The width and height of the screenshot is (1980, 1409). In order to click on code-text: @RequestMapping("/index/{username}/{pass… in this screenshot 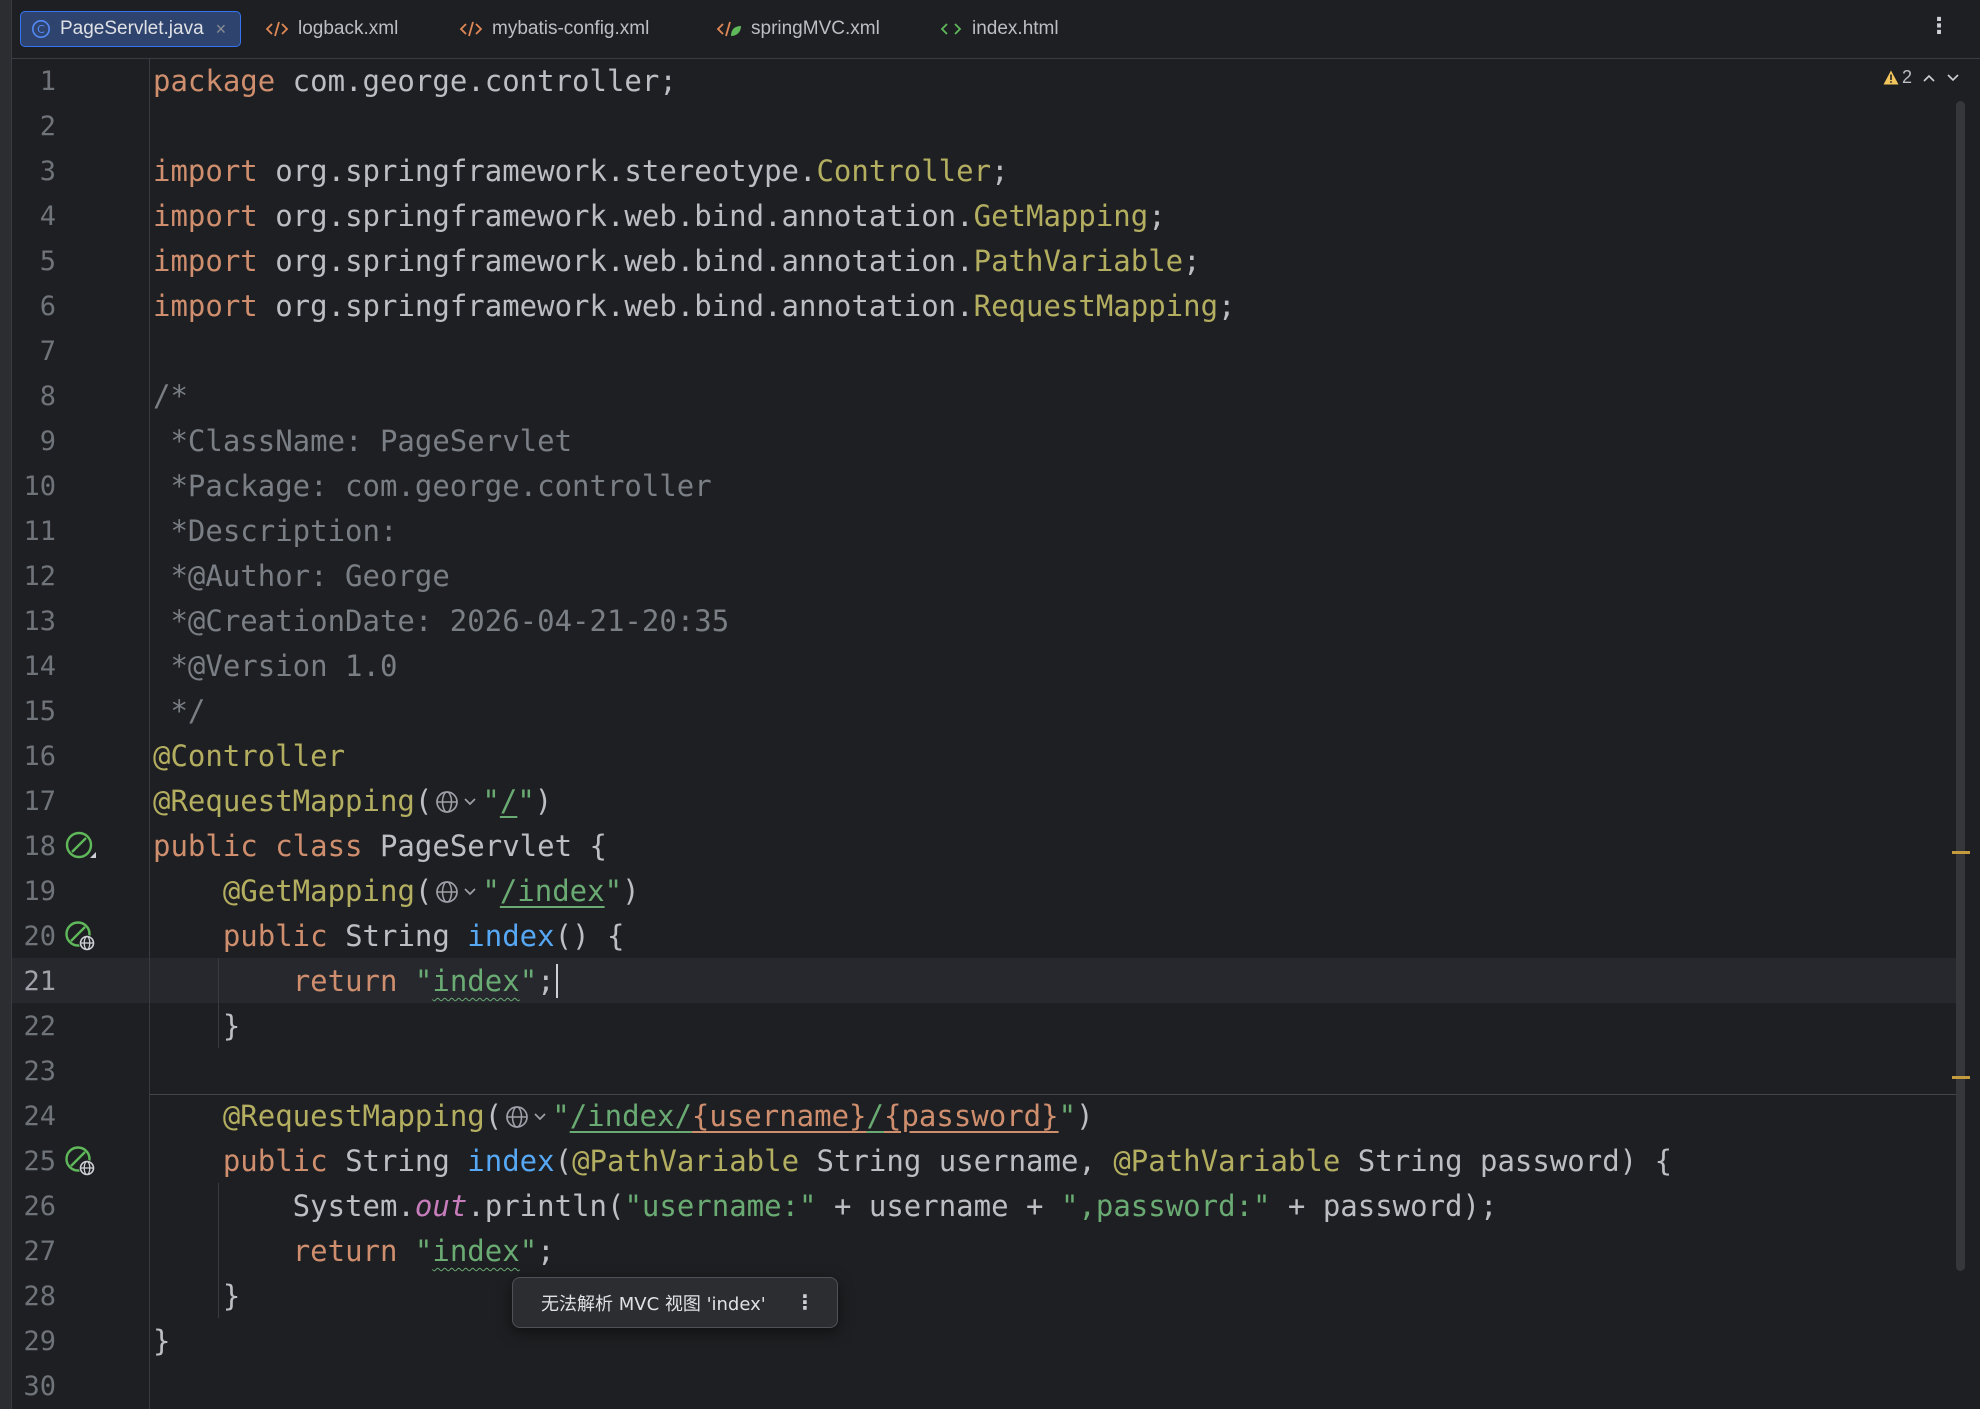, I will do `click(623, 1118)`.